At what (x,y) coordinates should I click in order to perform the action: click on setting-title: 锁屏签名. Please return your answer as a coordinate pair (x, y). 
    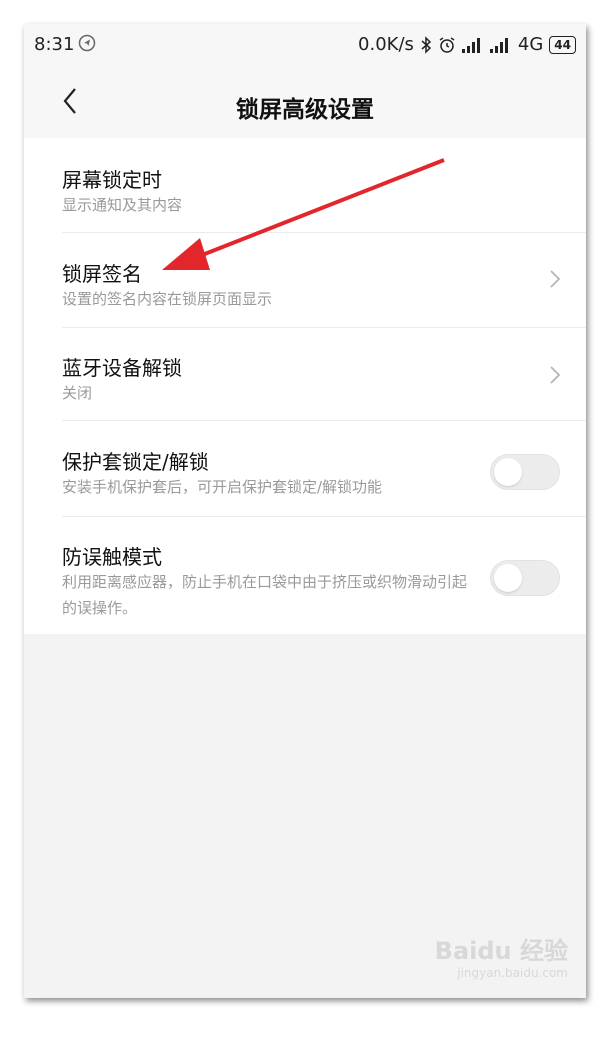
    Looking at the image, I should click on (102, 274).